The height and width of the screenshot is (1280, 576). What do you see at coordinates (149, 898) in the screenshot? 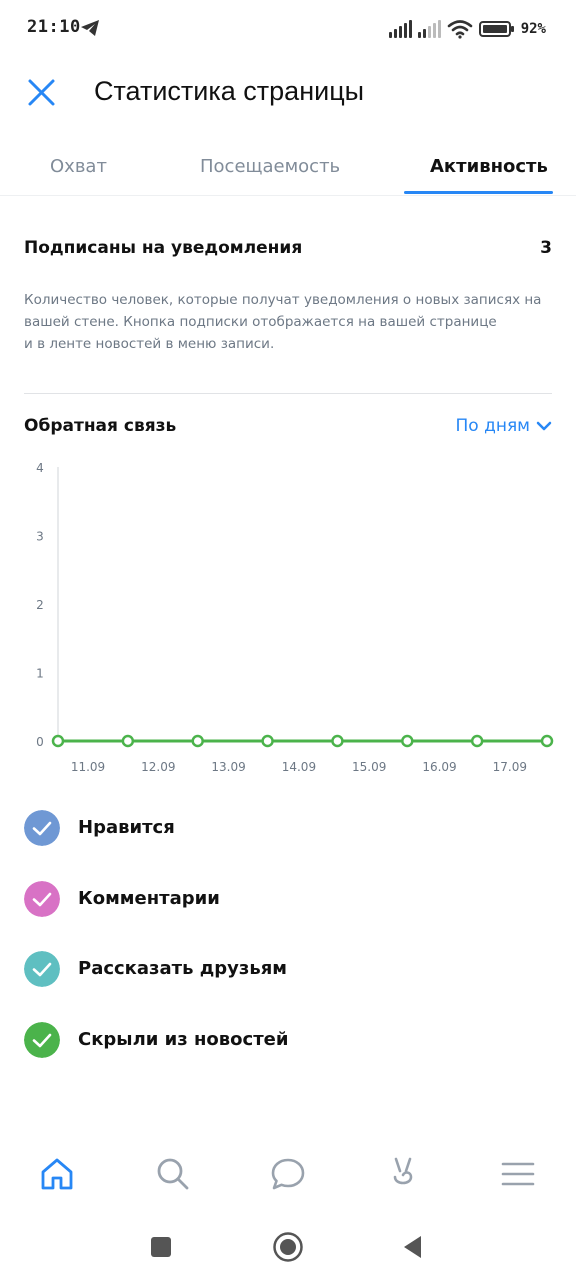
I see `legend-label: Комментарии` at bounding box center [149, 898].